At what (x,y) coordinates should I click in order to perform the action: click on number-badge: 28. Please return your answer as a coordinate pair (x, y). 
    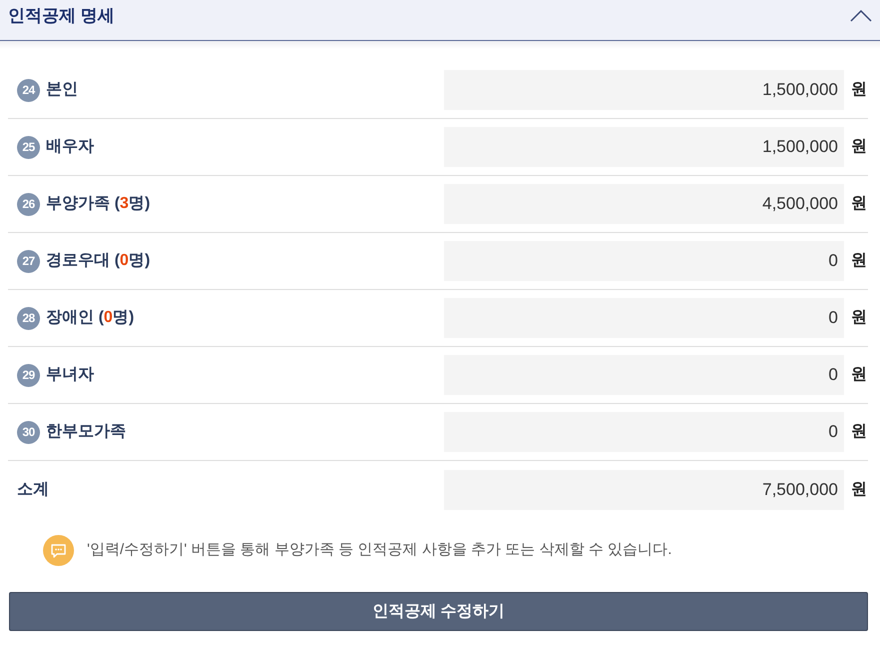
    Looking at the image, I should click on (28, 318).